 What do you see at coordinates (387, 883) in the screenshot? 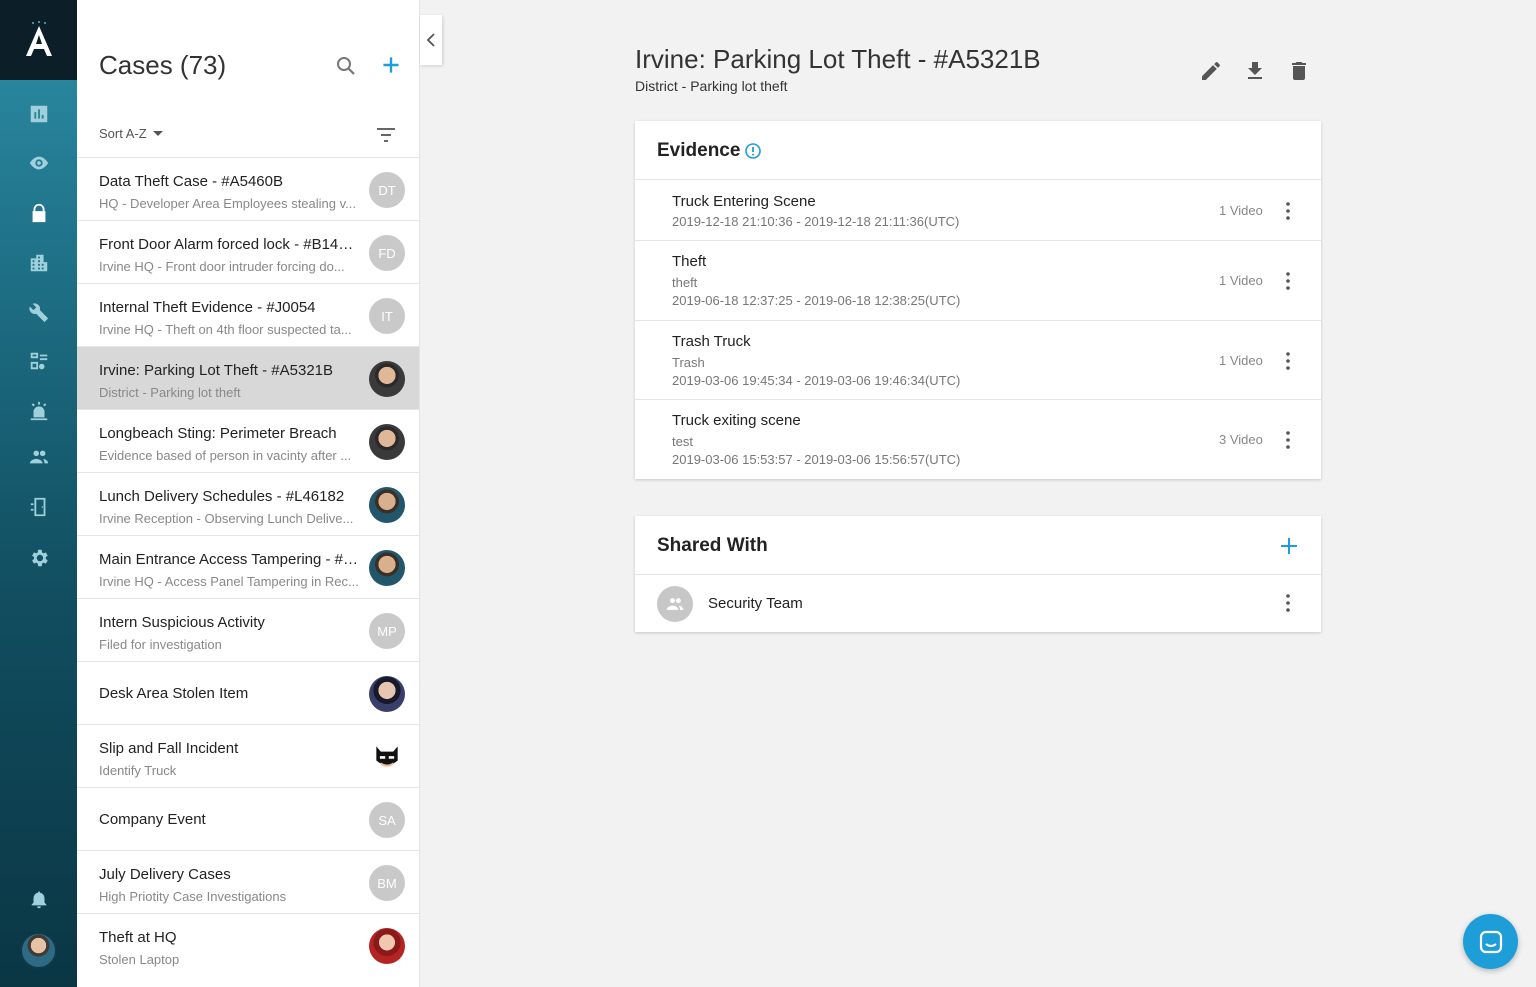
I see `case-avatar: BM` at bounding box center [387, 883].